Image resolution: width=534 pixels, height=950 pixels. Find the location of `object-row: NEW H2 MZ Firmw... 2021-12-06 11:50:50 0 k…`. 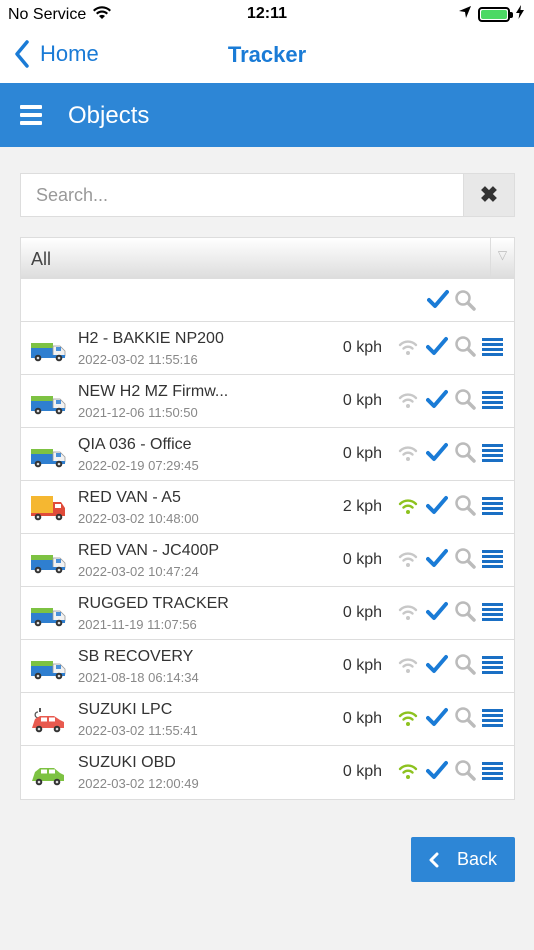

object-row: NEW H2 MZ Firmw... 2021-12-06 11:50:50 0 k… is located at coordinates (267, 401).